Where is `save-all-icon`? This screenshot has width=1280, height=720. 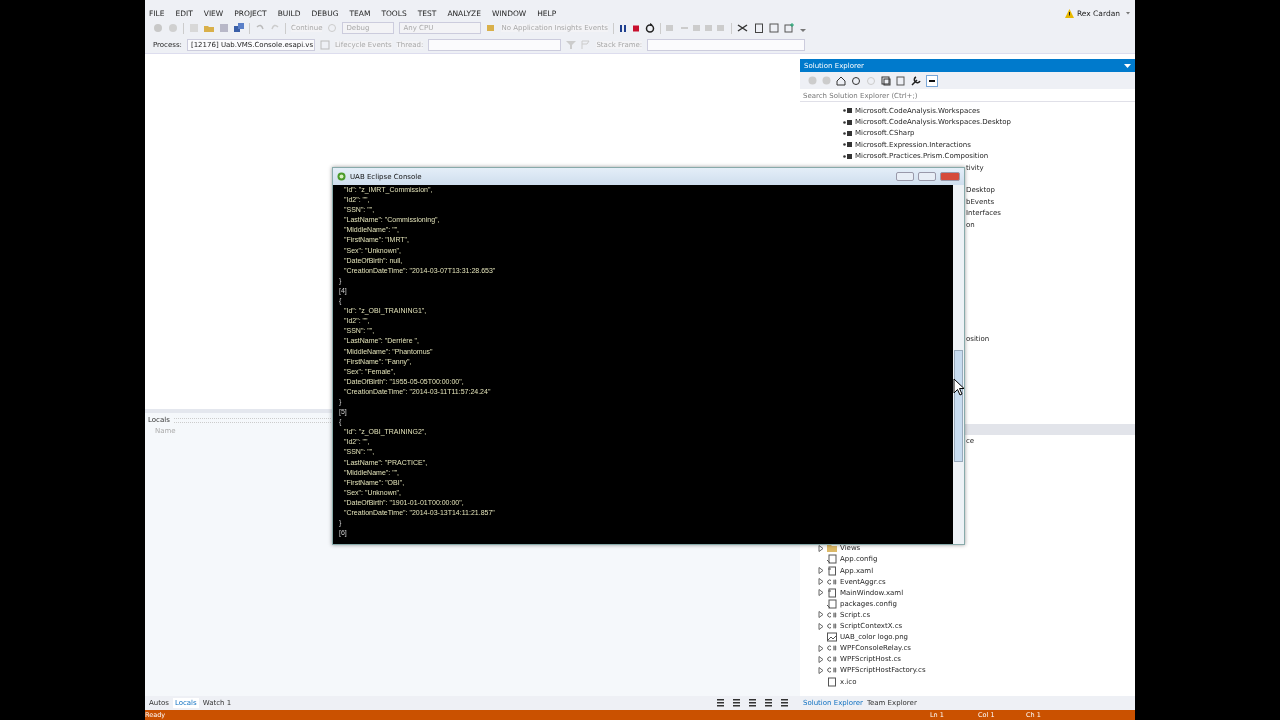
save-all-icon is located at coordinates (239, 28).